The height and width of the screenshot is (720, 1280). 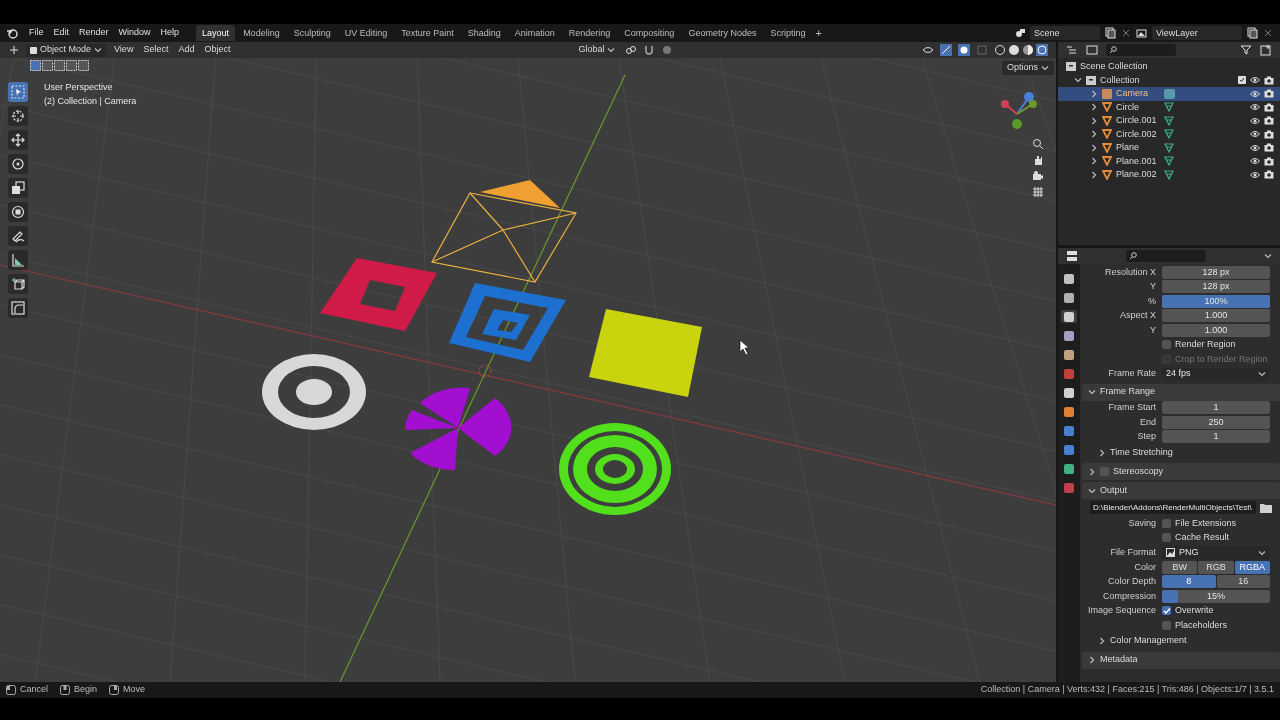 What do you see at coordinates (1065, 33) in the screenshot?
I see `scene-field: Scene` at bounding box center [1065, 33].